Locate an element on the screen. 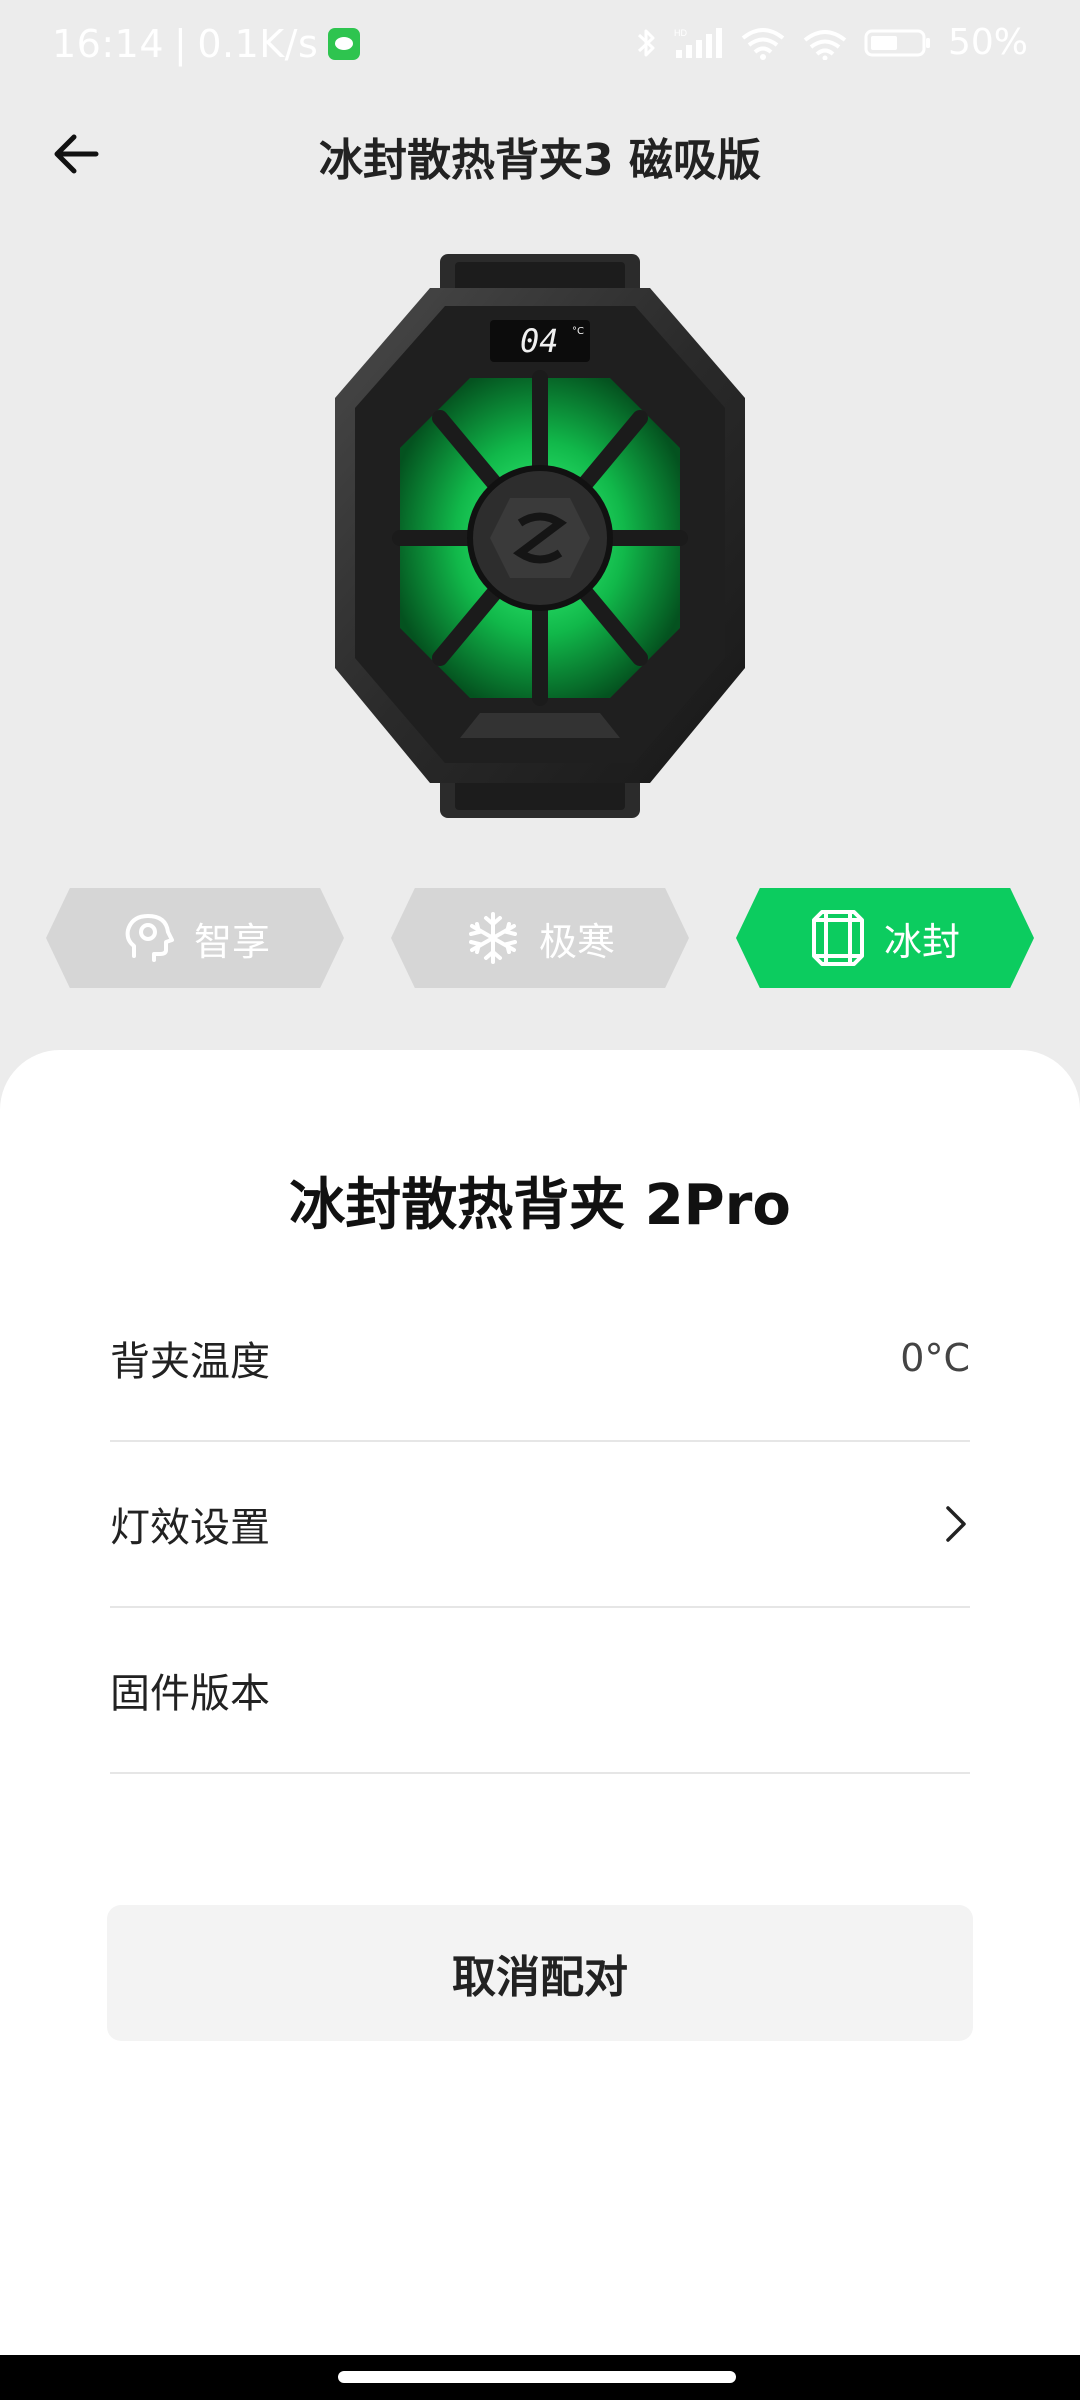  device-name-title: 冰封散热背夹 2Pro is located at coordinates (540, 1205).